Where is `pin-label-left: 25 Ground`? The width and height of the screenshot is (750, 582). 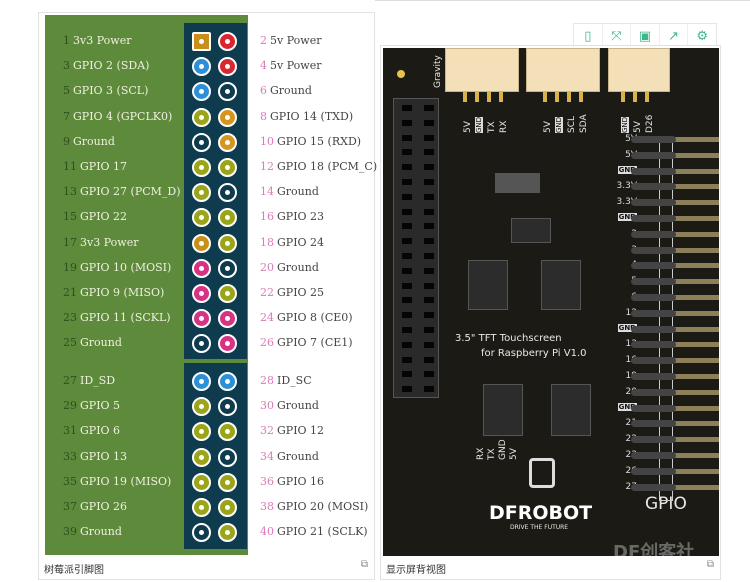 pin-label-left: 25 Ground is located at coordinates (92, 343).